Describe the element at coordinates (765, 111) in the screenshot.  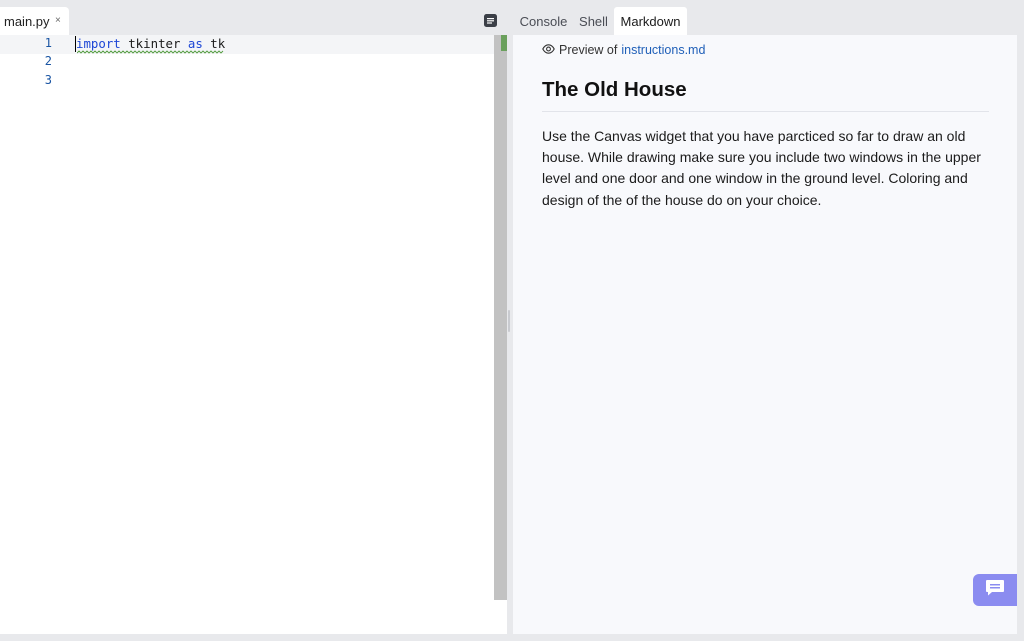
I see `heading-divider` at that location.